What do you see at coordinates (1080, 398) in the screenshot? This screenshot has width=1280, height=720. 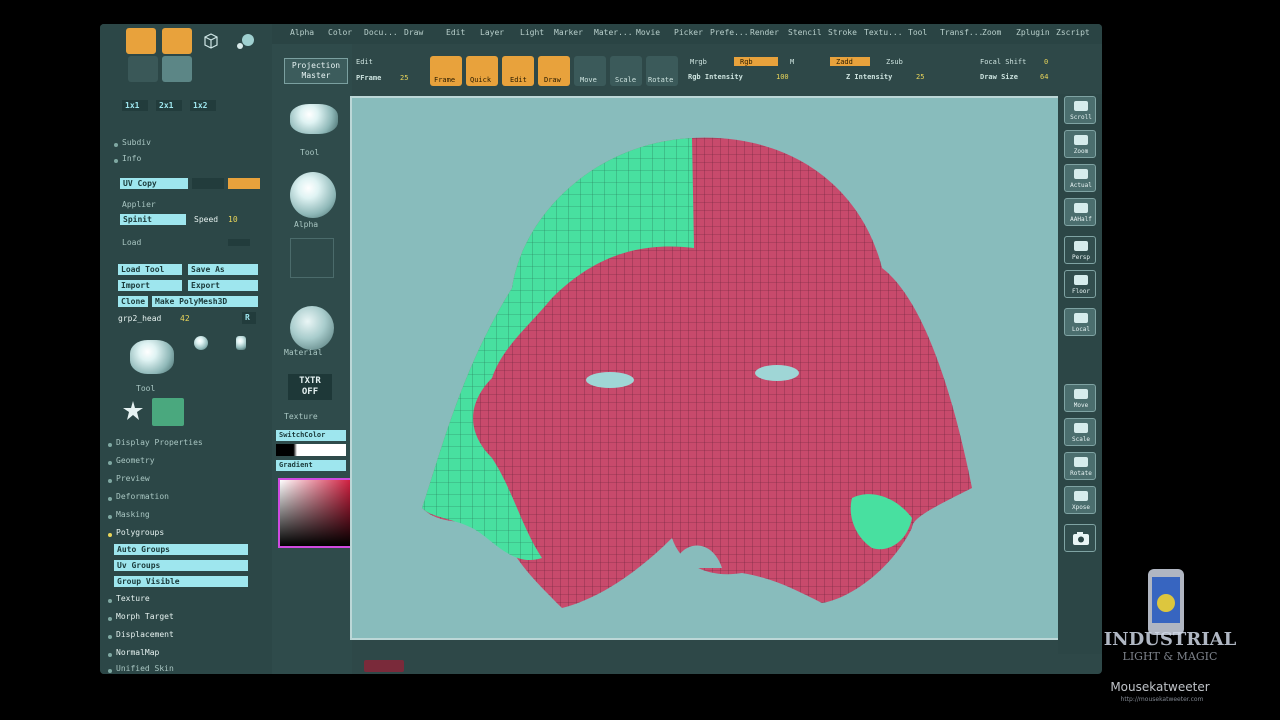 I see `move-view-button: Move` at bounding box center [1080, 398].